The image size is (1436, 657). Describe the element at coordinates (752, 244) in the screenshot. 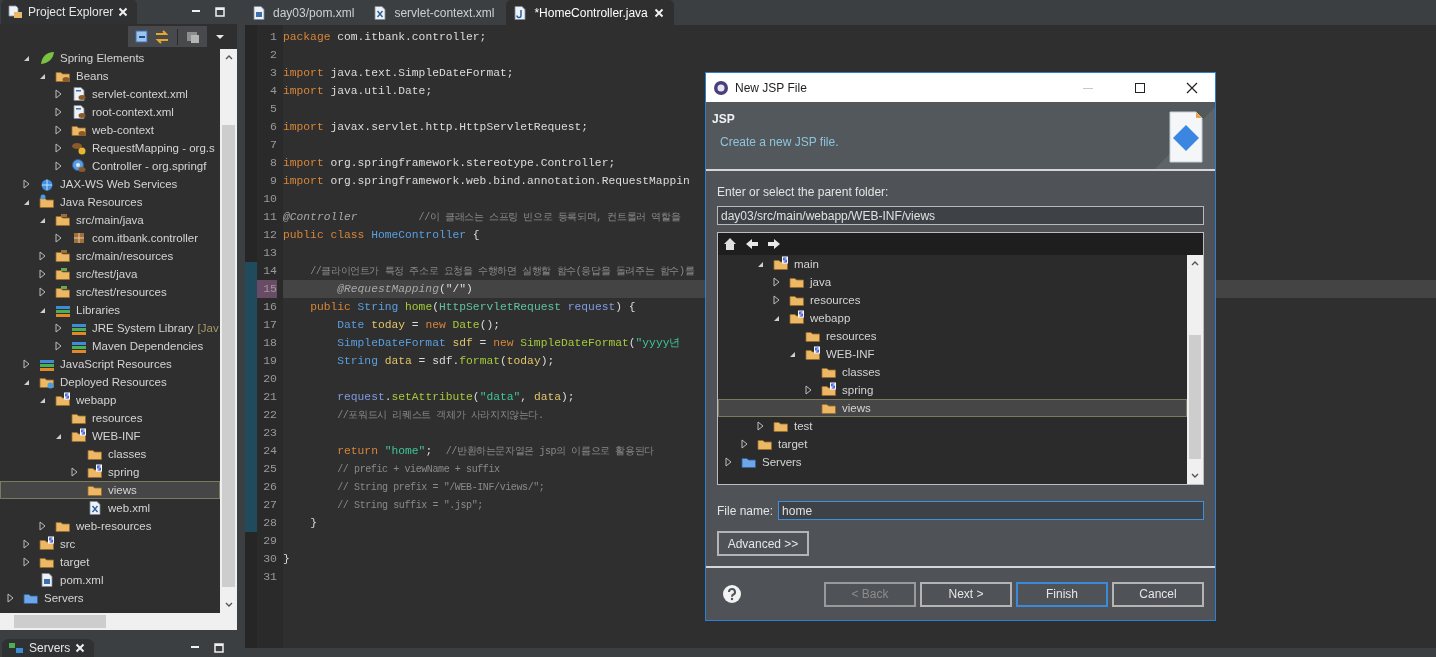

I see `back-arrow-icon` at that location.